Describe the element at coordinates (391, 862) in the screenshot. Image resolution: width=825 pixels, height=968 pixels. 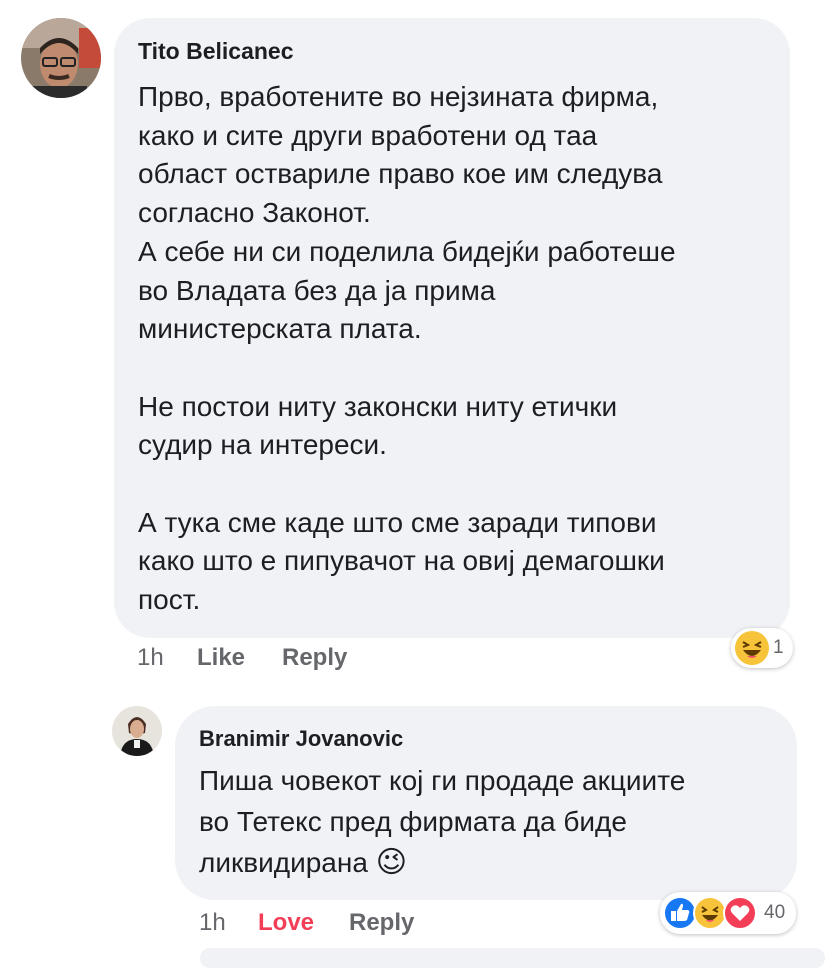
I see `wink-emoji-icon: 😉` at that location.